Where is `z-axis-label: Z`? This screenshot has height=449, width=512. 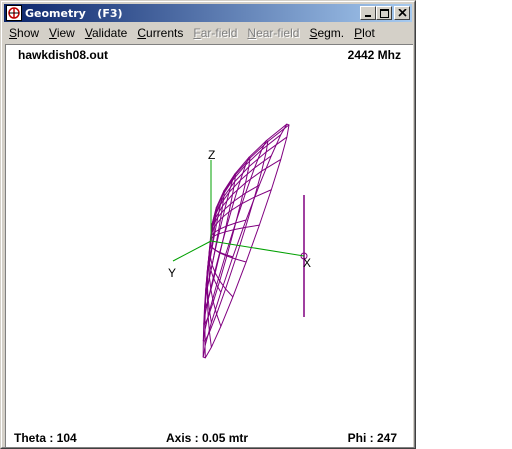
z-axis-label: Z is located at coordinates (211, 155).